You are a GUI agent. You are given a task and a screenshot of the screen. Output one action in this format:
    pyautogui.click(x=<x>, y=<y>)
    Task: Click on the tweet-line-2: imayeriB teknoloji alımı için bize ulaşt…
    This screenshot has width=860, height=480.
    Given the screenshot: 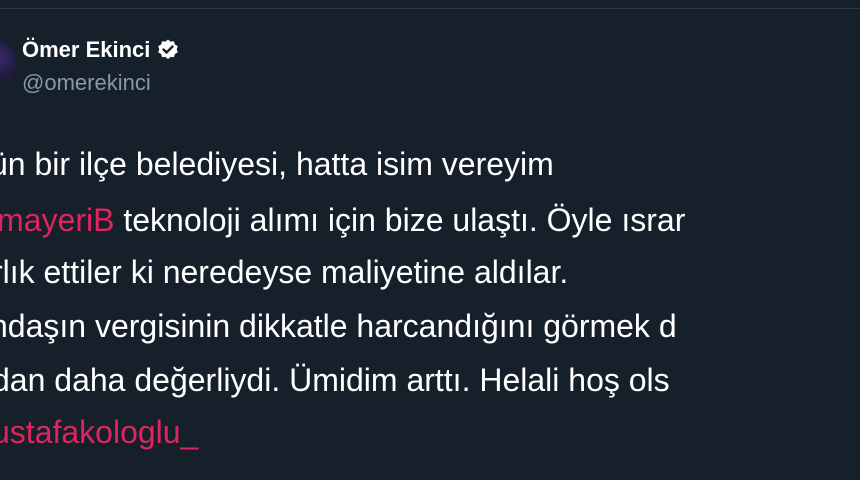 What is the action you would take?
    pyautogui.click(x=342, y=220)
    